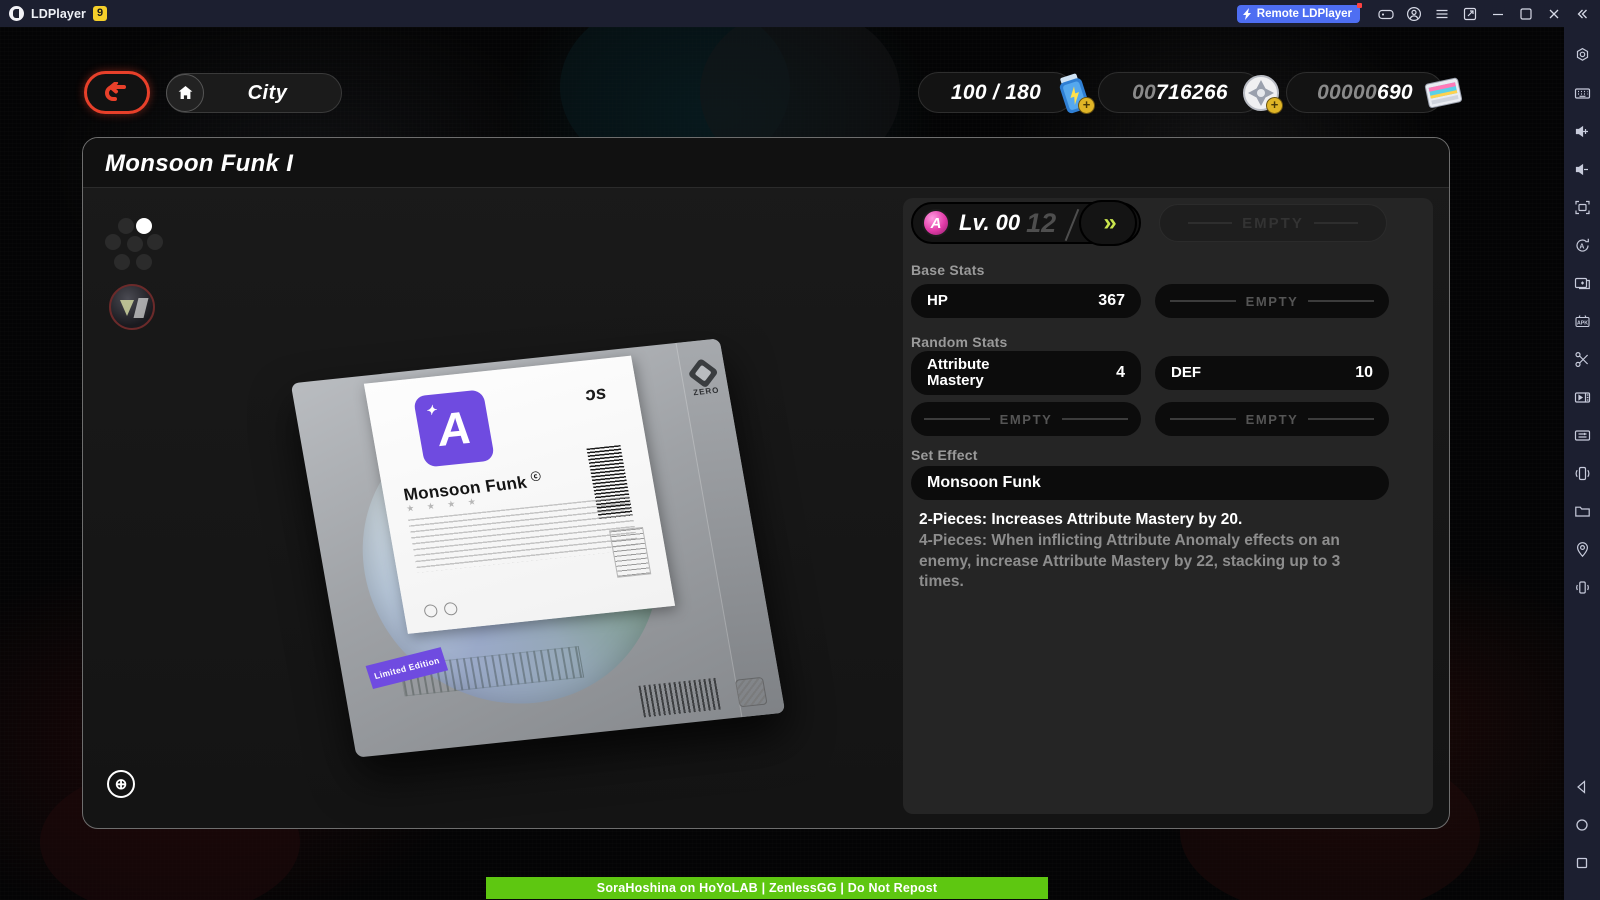 This screenshot has width=1600, height=900. Describe the element at coordinates (1582, 359) in the screenshot. I see `screenshot-icon` at that location.